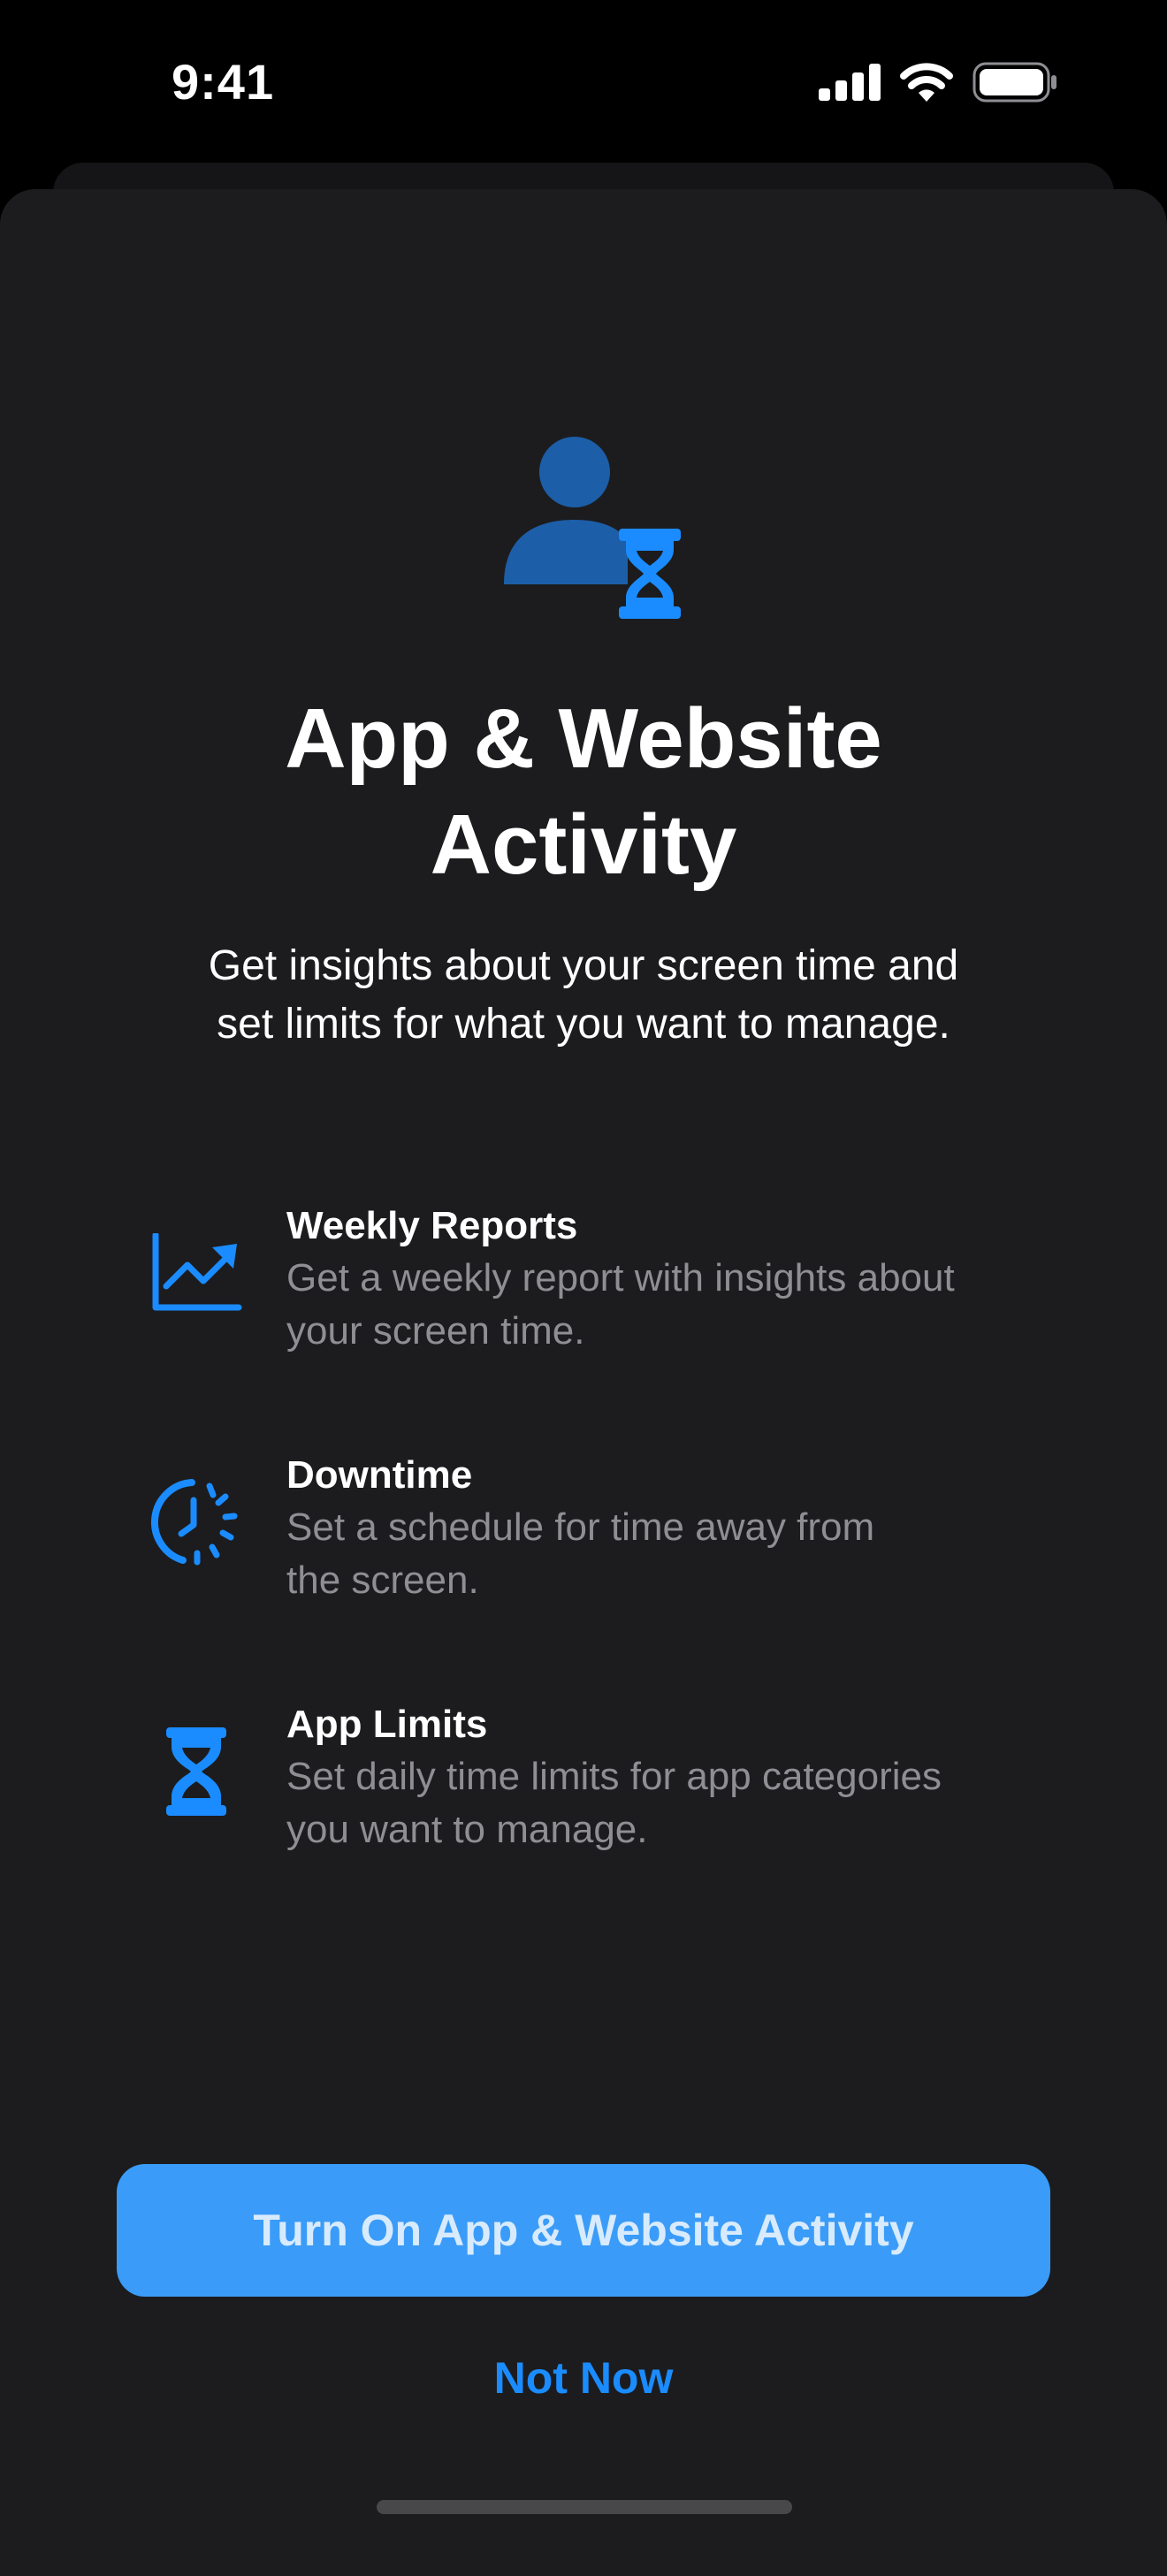 Image resolution: width=1167 pixels, height=2576 pixels. Describe the element at coordinates (584, 2507) in the screenshot. I see `home-indicator` at that location.